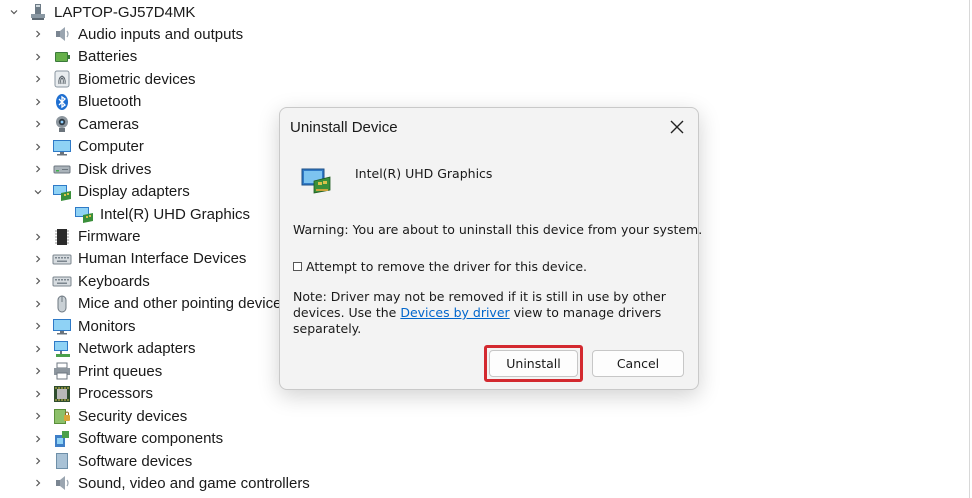 This screenshot has height=498, width=972. Describe the element at coordinates (137, 349) in the screenshot. I see `tree-item-label: Network adapters` at that location.